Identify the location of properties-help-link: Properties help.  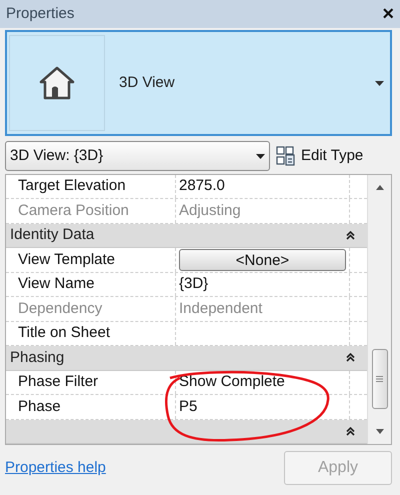
(55, 468).